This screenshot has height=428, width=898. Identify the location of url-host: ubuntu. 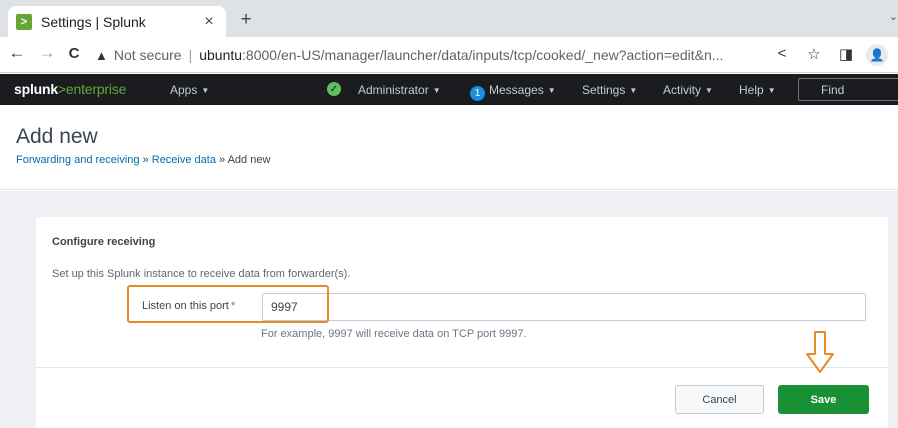
(221, 55).